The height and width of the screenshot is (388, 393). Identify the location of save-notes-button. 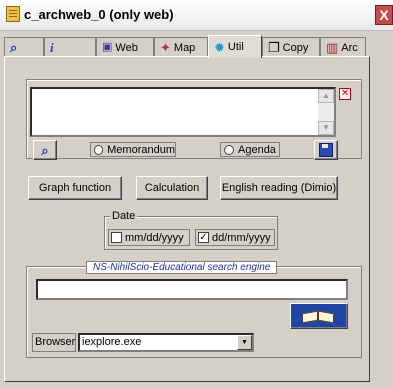
(326, 150).